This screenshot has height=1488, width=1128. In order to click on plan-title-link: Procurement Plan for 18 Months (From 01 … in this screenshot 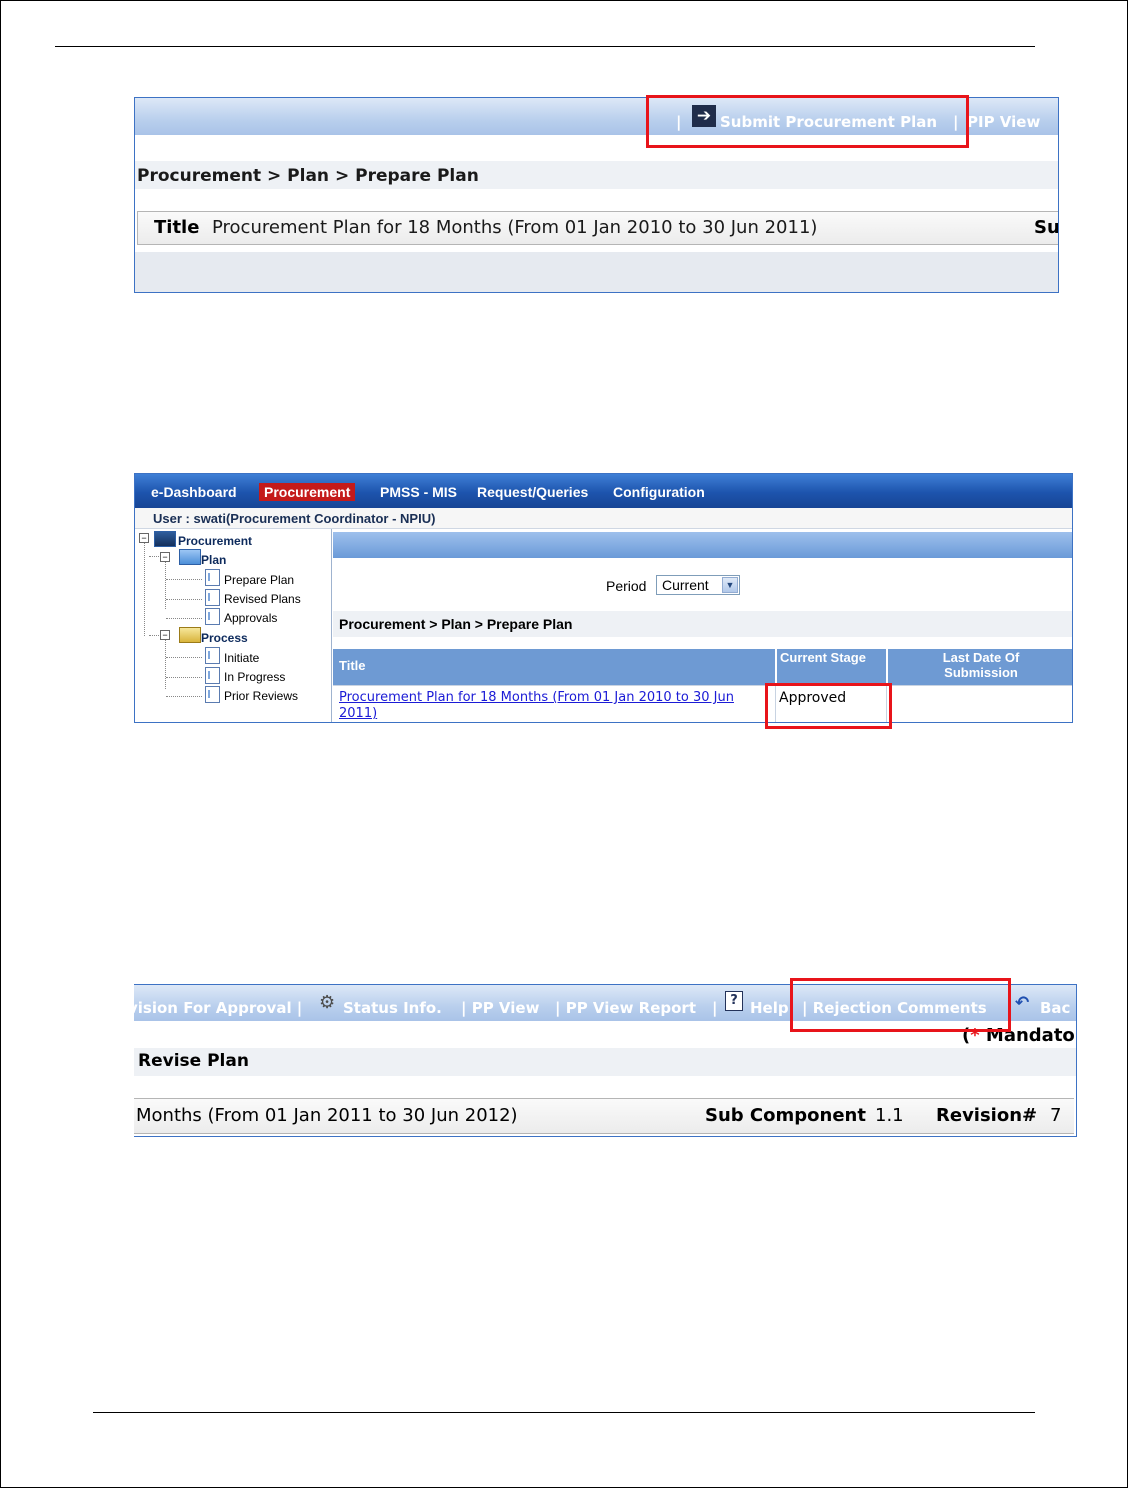, I will do `click(554, 706)`.